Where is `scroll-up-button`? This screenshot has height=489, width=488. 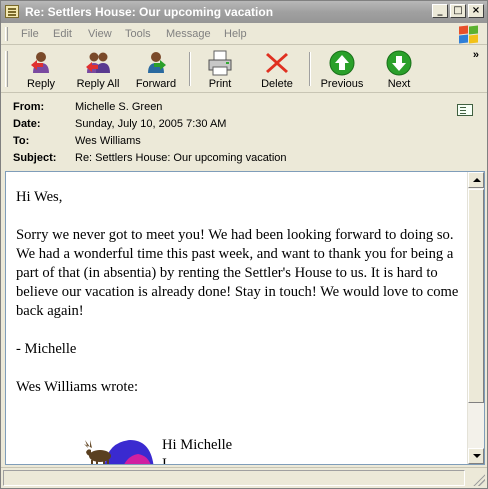
scroll-up-button is located at coordinates (476, 180).